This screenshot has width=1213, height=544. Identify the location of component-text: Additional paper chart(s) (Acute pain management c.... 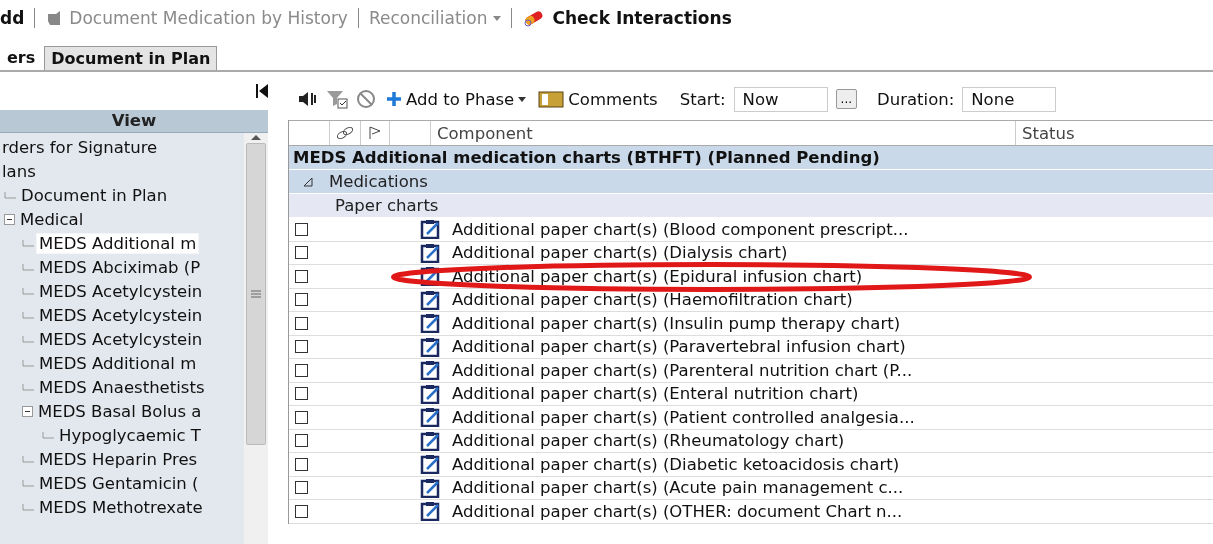
(678, 488).